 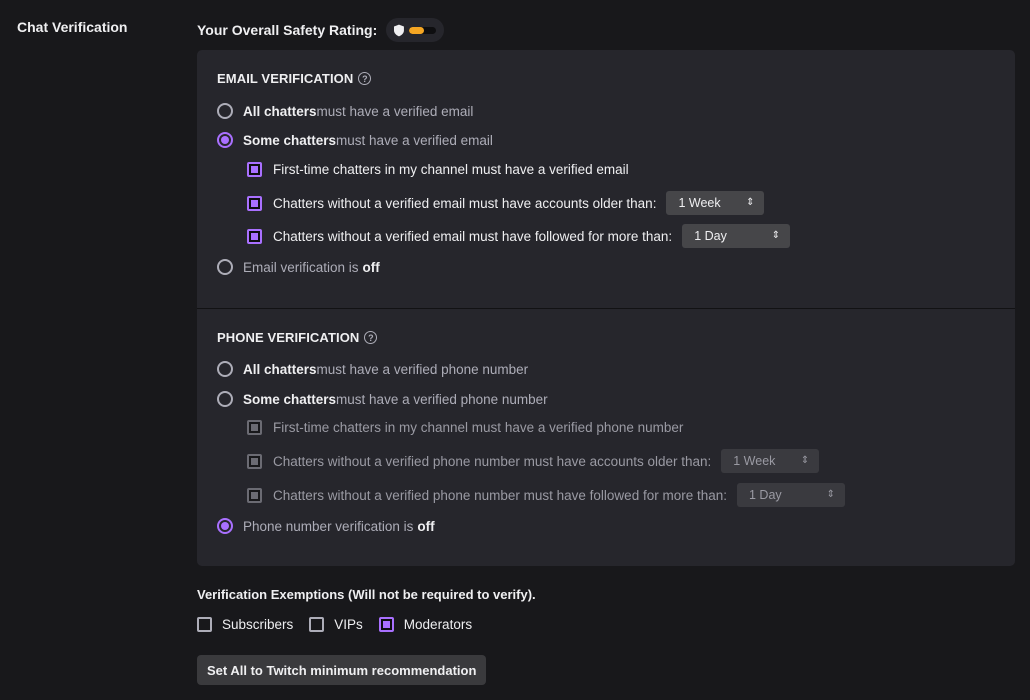 I want to click on checkbox-phone-follow-age, so click(x=254, y=495).